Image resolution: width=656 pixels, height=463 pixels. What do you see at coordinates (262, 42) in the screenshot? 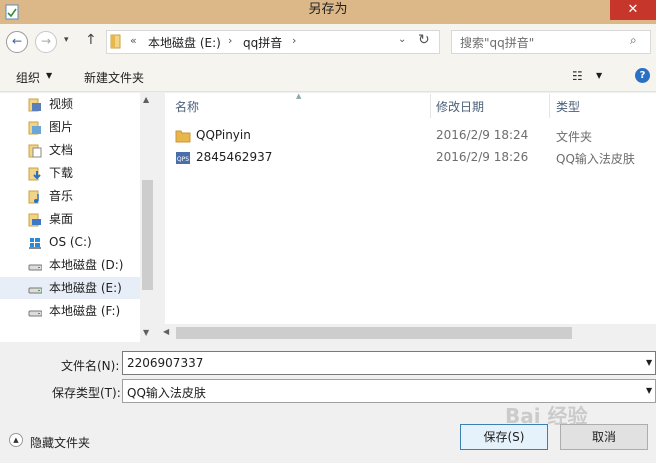
I see `breadcrumb-qq-pinyin: qq拼音` at bounding box center [262, 42].